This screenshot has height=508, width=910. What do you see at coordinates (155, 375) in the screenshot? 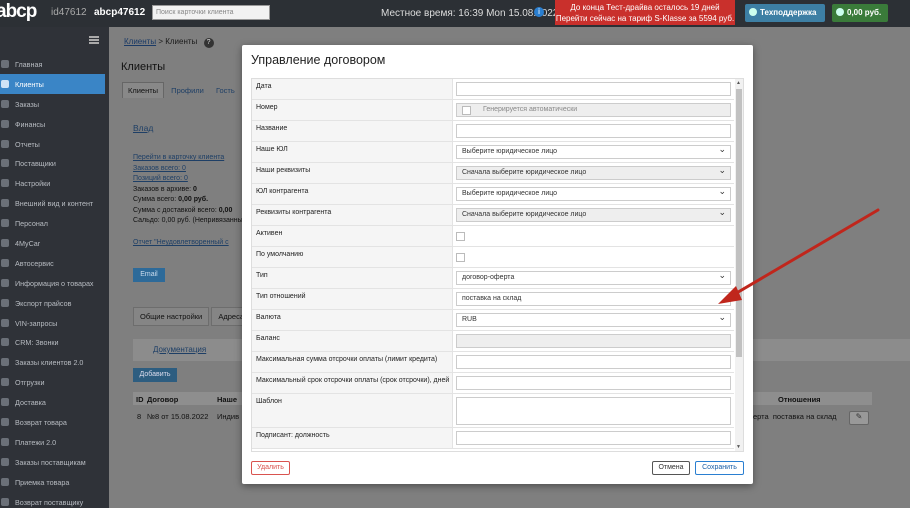
I see `add-button: Добавить` at bounding box center [155, 375].